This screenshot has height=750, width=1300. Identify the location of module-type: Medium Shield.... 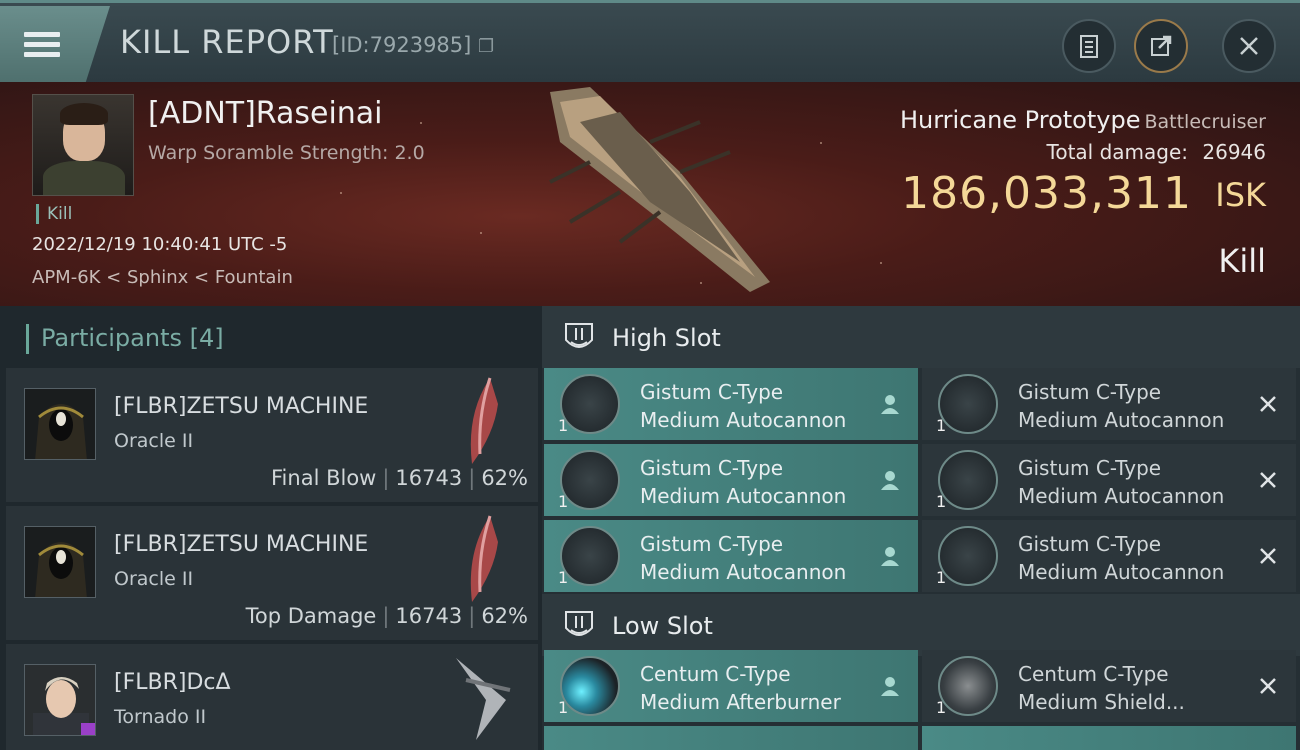
(1101, 702).